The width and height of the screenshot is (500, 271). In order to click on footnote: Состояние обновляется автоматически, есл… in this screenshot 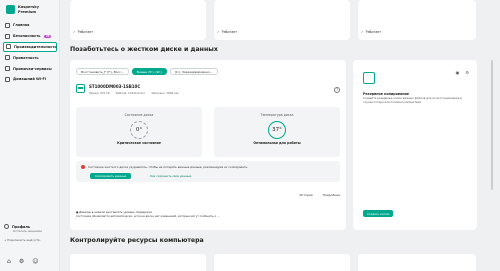, I will do `click(148, 216)`.